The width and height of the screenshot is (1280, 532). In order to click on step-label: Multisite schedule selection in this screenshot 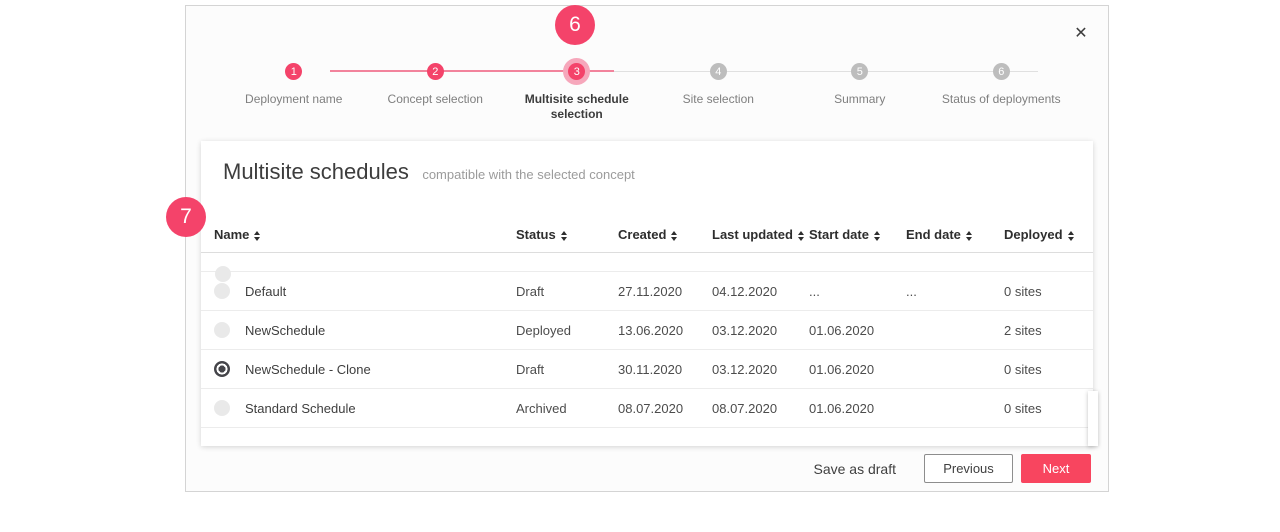, I will do `click(576, 106)`.